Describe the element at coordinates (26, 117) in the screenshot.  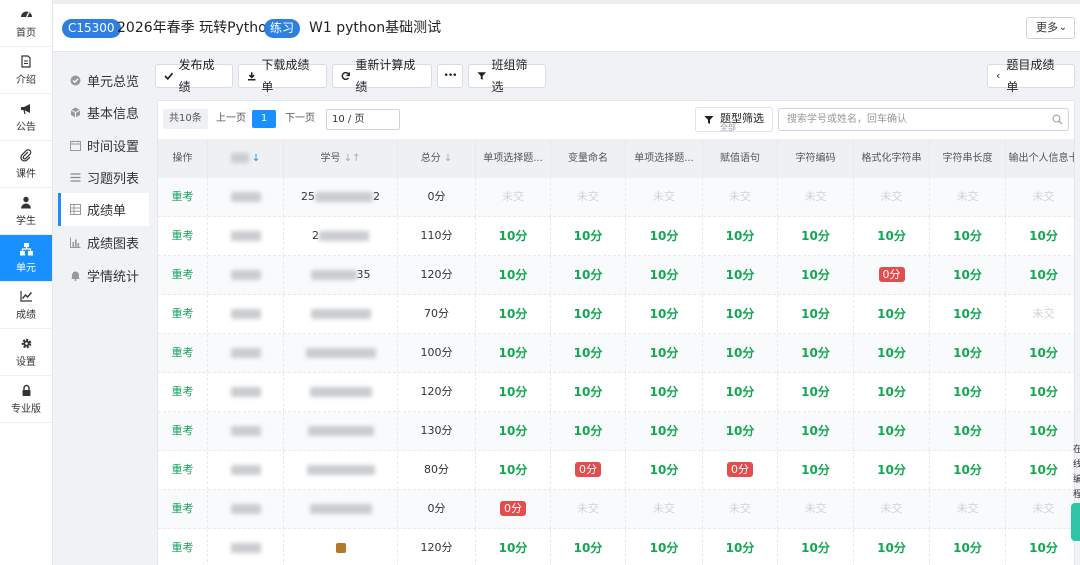
I see `rail-item-2: 公告` at that location.